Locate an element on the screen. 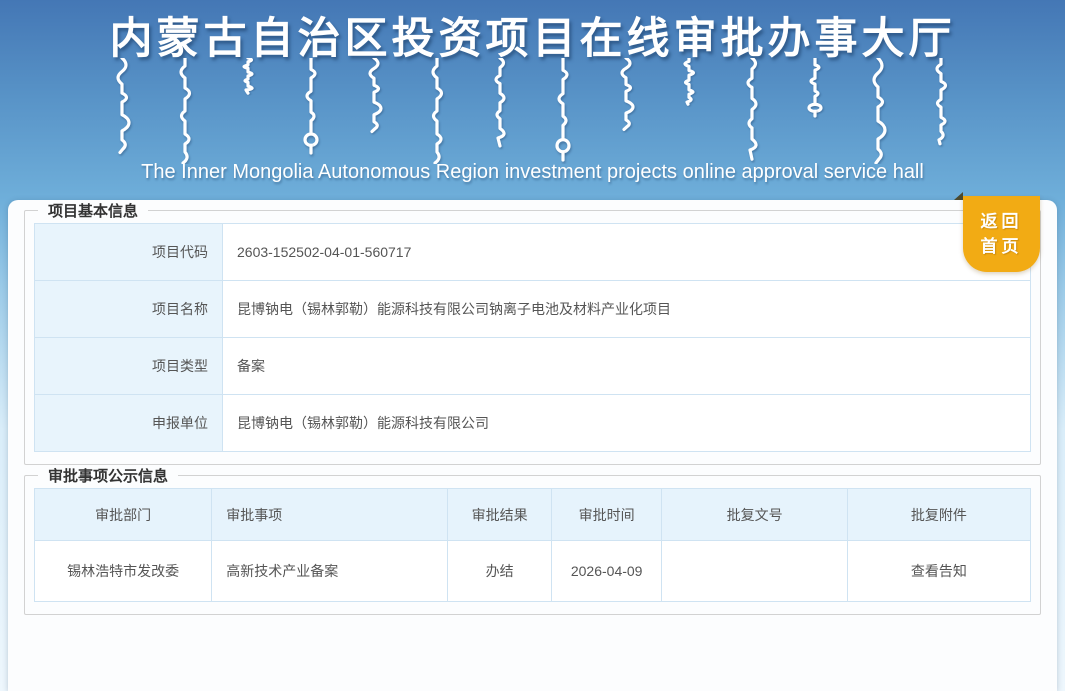 This screenshot has width=1065, height=691. approval-legend: 审批事项公示信息 is located at coordinates (108, 476).